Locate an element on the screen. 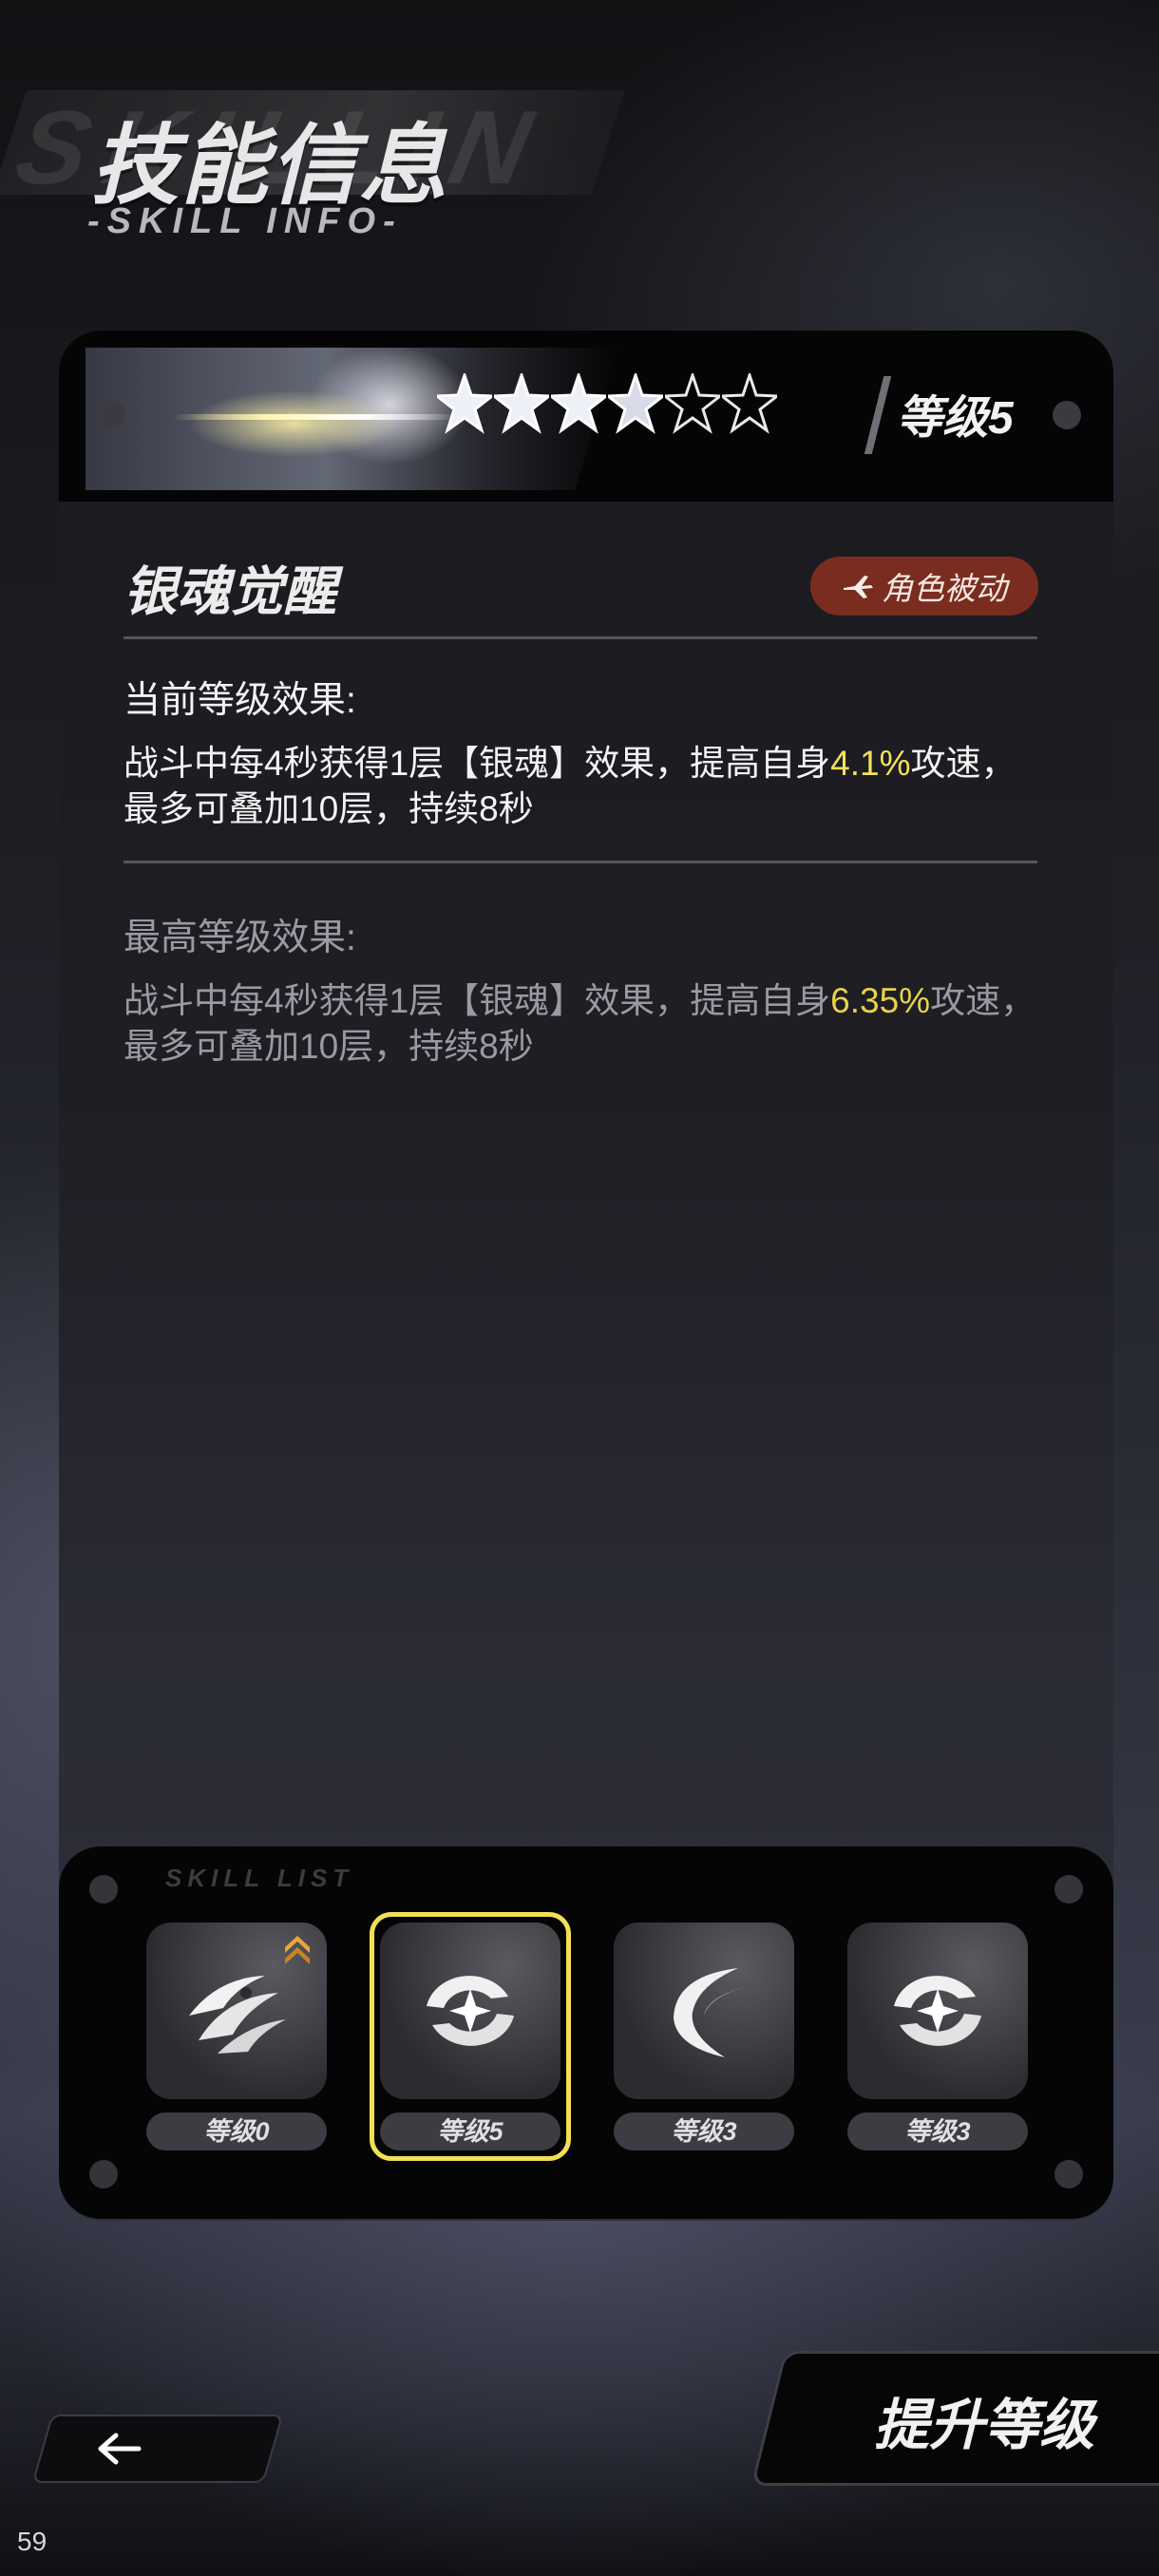 This screenshot has width=1159, height=2576. fps-counter: 59 is located at coordinates (32, 2541).